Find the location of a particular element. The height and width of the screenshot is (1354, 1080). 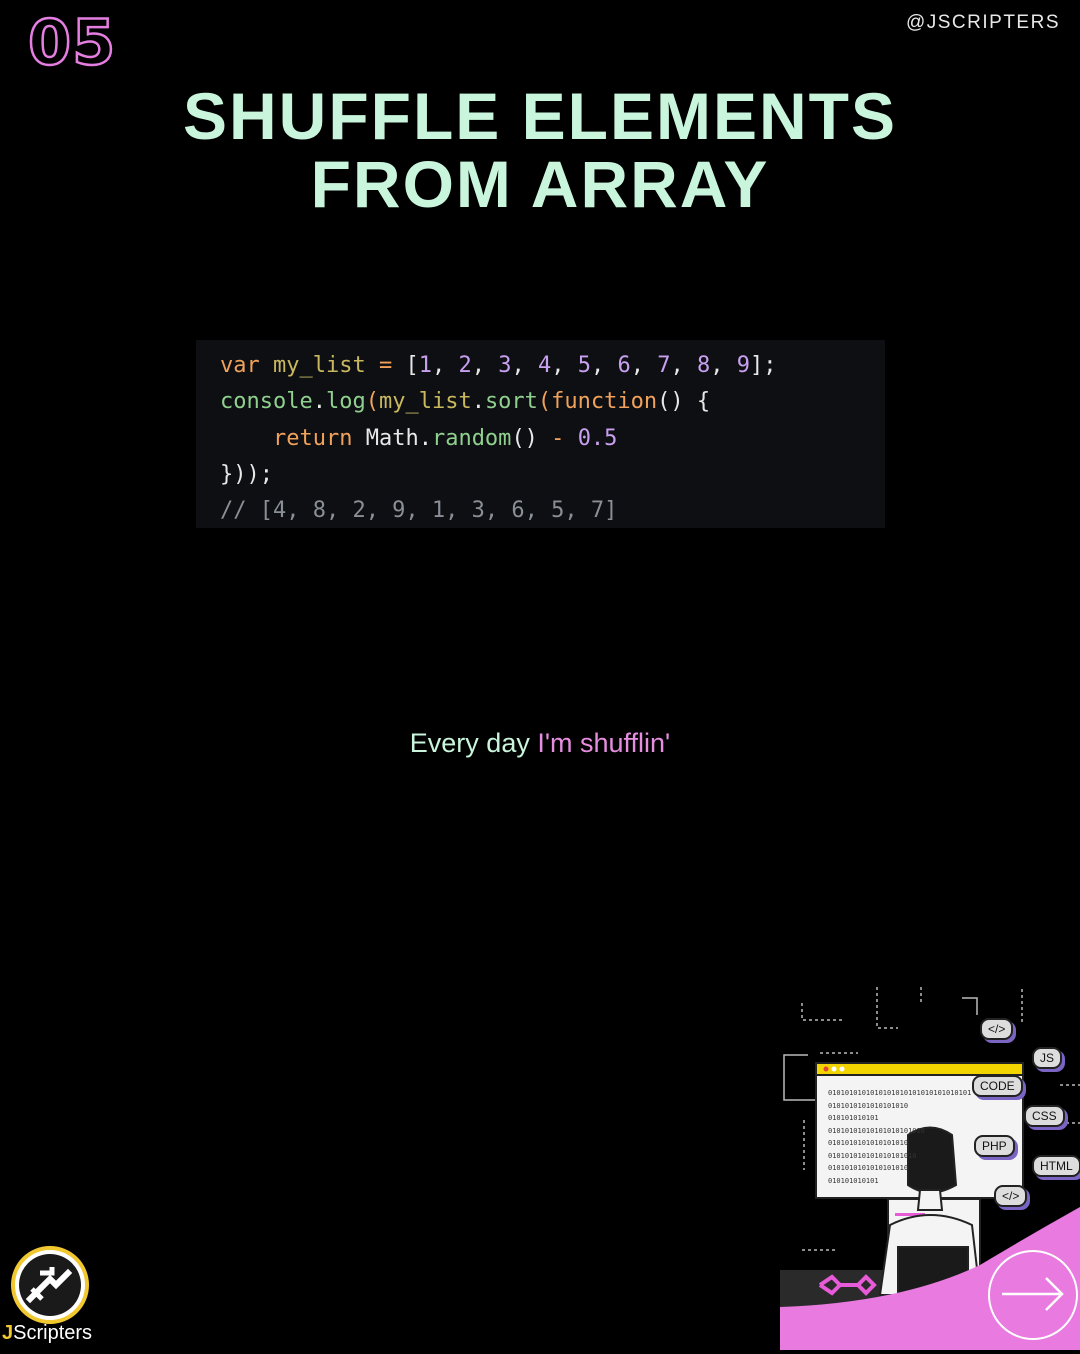

brand-logo-icon is located at coordinates (50, 1285).